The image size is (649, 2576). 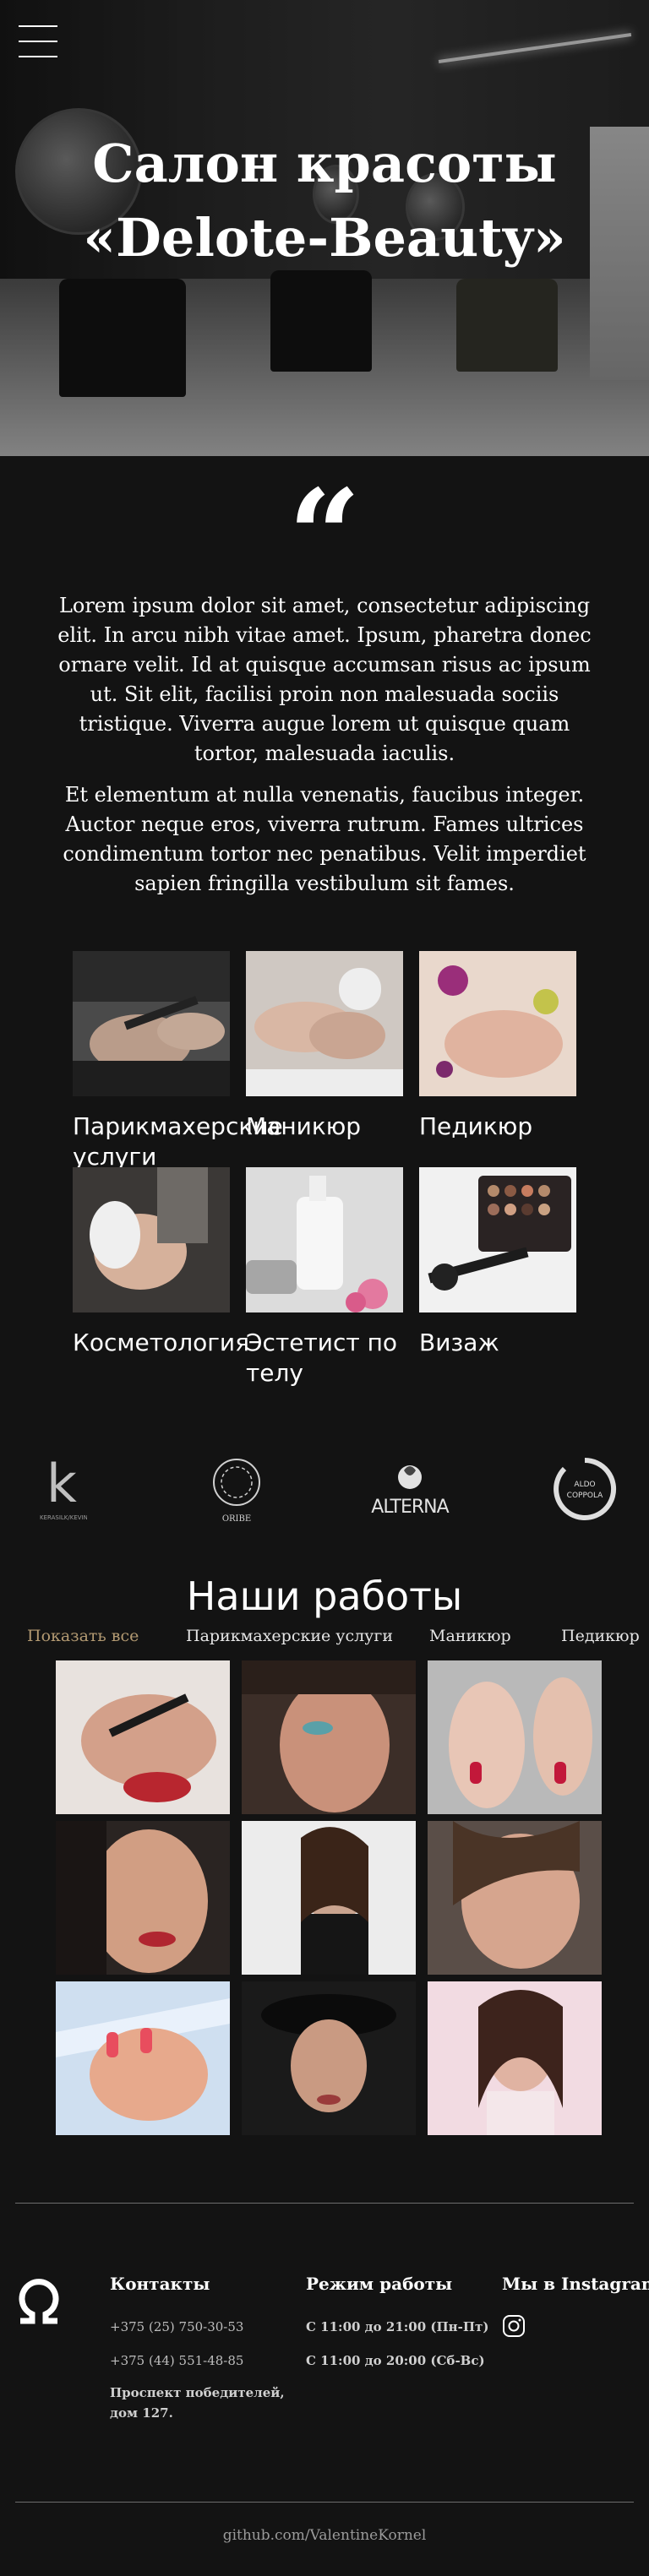 I want to click on brand-logo-k: k KERASILK/KEVIN, so click(x=64, y=1489).